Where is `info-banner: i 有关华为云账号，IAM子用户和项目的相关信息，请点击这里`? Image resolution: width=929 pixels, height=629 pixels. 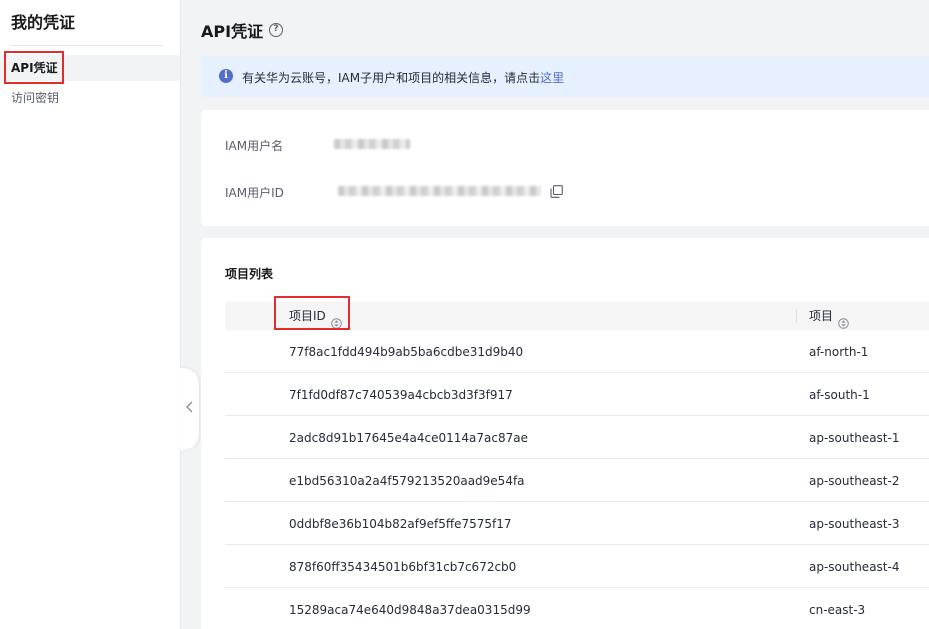 info-banner: i 有关华为云账号，IAM子用户和项目的相关信息，请点击这里 is located at coordinates (565, 76).